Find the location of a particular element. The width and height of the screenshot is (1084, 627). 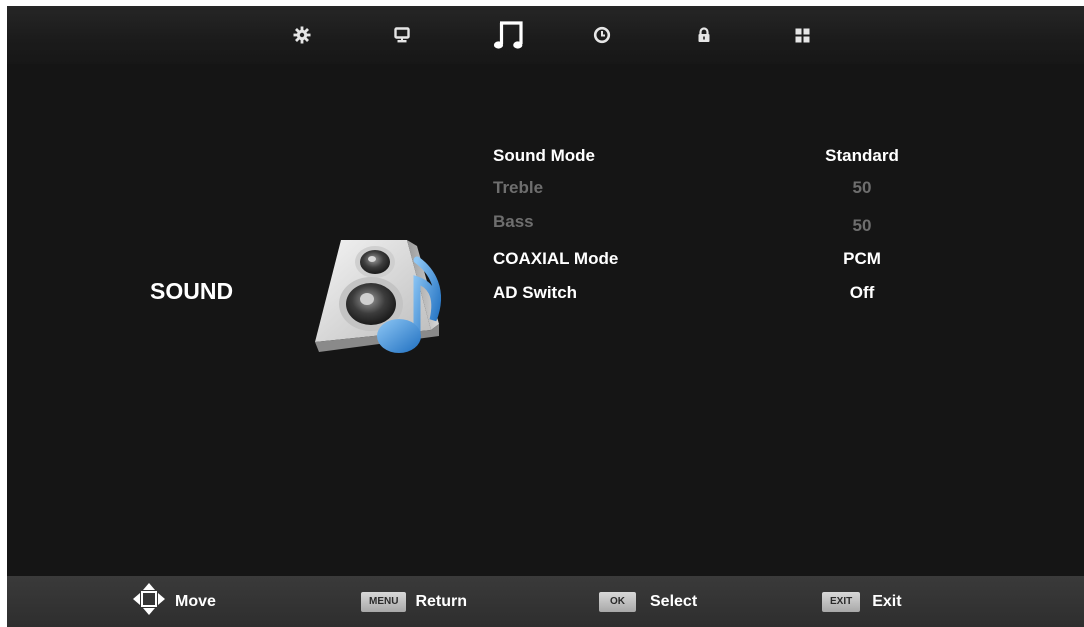

tab-apps is located at coordinates (802, 35).